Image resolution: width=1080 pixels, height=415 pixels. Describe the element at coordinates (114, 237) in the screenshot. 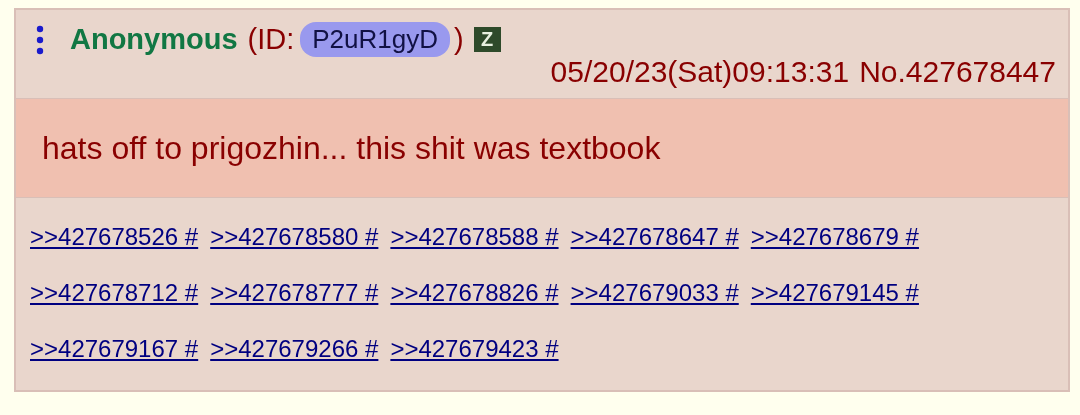

I see `reply-link: >>427678526 #` at that location.